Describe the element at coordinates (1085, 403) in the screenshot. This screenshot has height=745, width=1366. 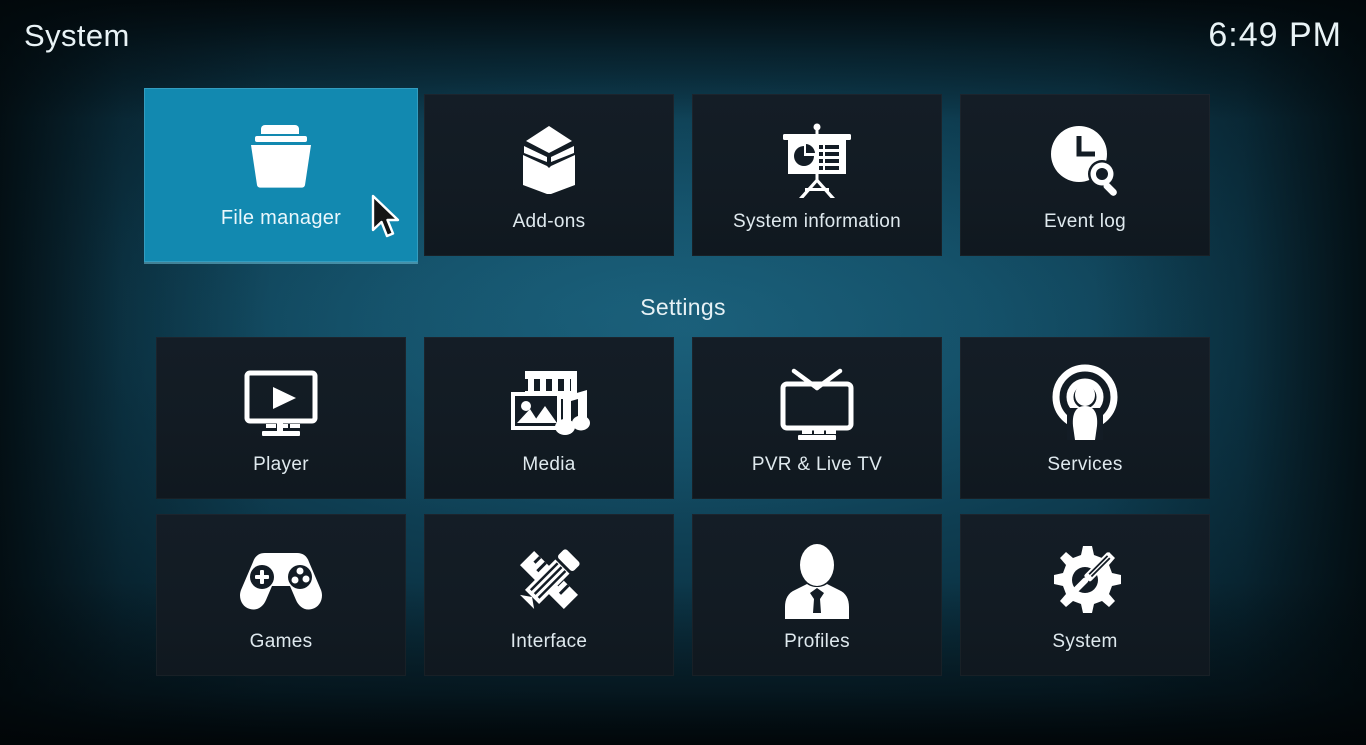
I see `broadcast-person-icon` at that location.